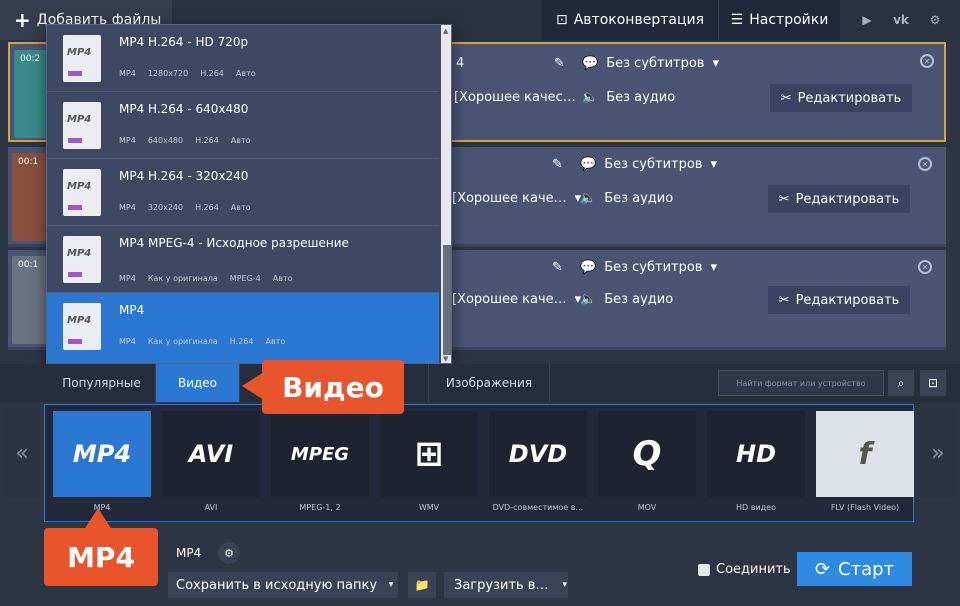 This screenshot has width=960, height=606. What do you see at coordinates (801, 383) in the screenshot?
I see `format-search-input: Найти формат или устройство` at bounding box center [801, 383].